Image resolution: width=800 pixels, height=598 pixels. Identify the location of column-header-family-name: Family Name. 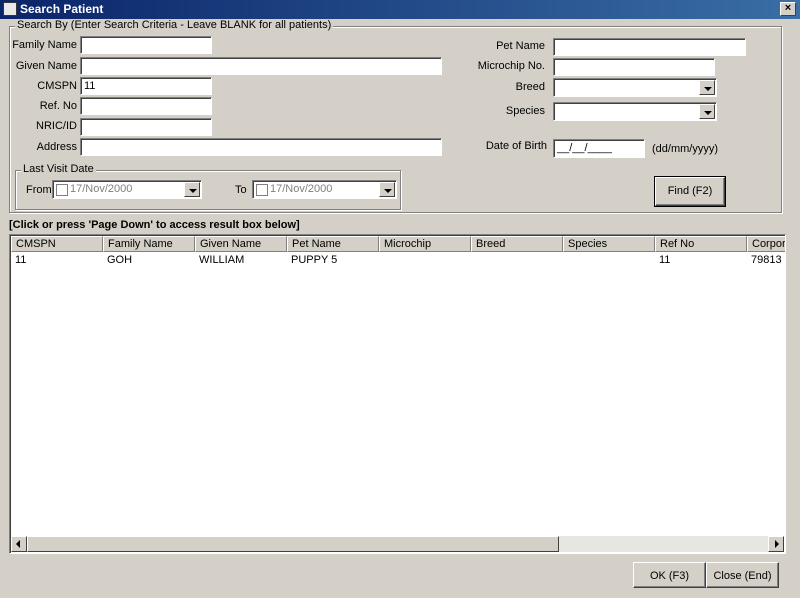
(149, 244).